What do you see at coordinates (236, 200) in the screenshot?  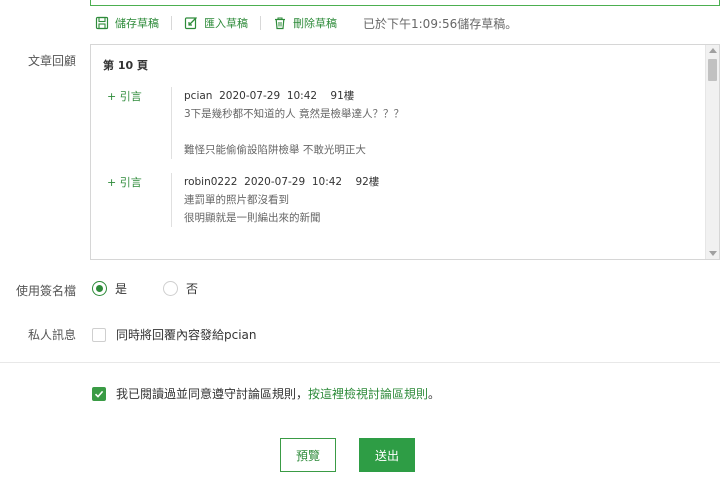 I see `post-line: 連罰單的照片都沒看到` at bounding box center [236, 200].